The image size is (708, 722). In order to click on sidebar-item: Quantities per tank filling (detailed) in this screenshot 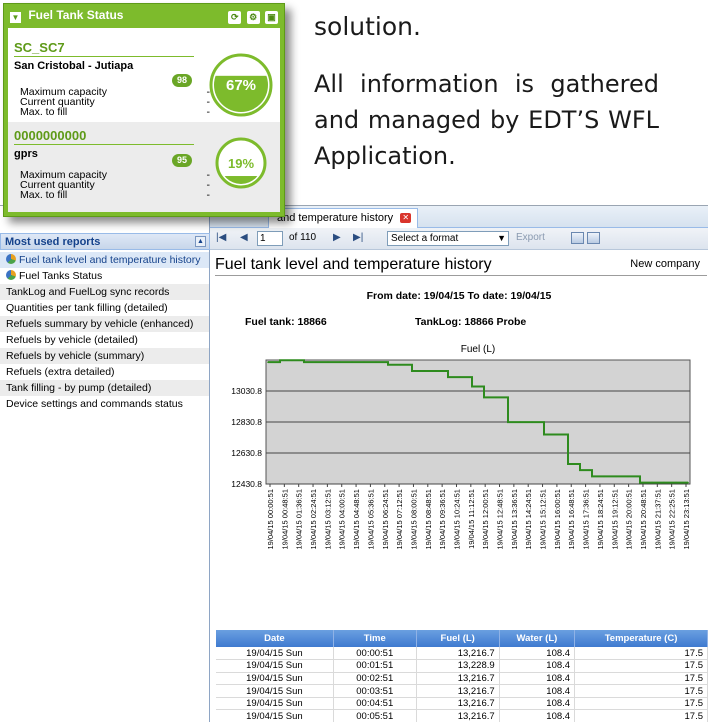, I will do `click(104, 308)`.